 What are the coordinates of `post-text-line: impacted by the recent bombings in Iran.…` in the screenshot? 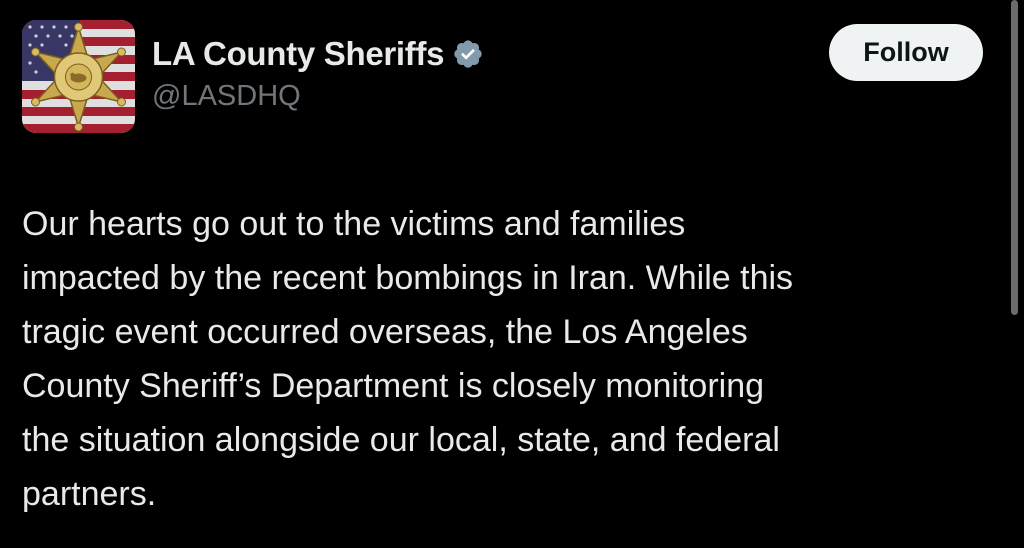 It's located at (408, 278).